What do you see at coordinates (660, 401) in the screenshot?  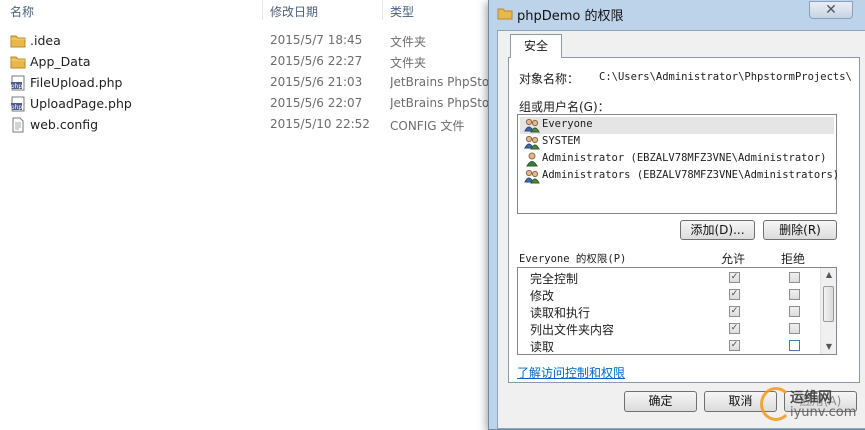 I see `ok-button: 确定` at bounding box center [660, 401].